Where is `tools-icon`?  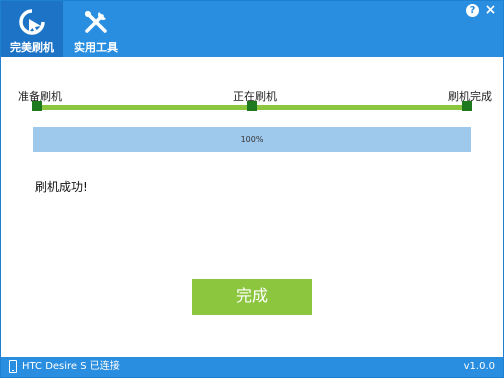
tools-icon is located at coordinates (96, 22).